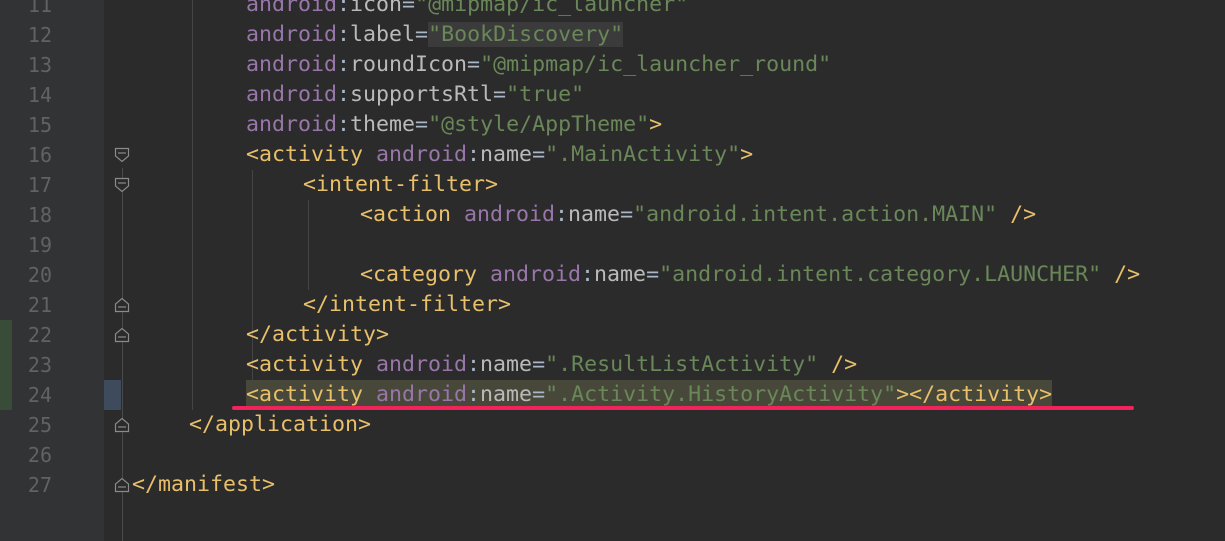  I want to click on line-number: 19, so click(39, 245).